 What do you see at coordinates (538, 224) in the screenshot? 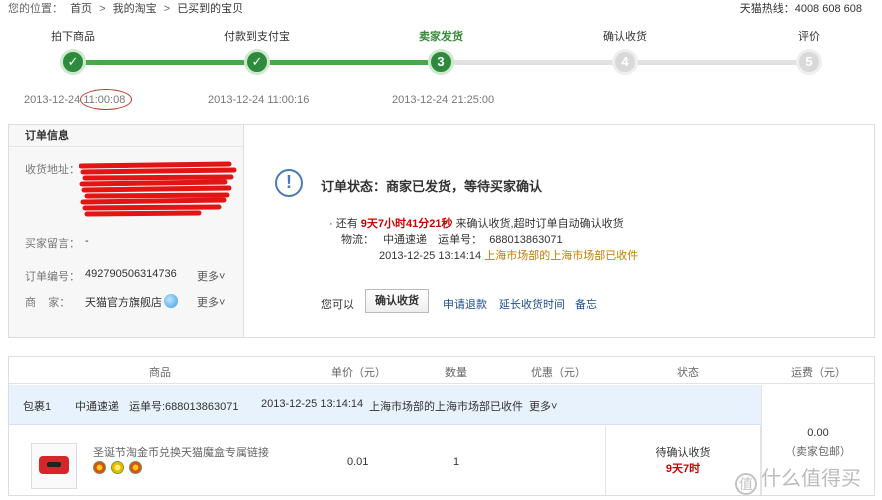
I see `countdown-suffix: 来确认收货,超时订单自动确认收货` at bounding box center [538, 224].